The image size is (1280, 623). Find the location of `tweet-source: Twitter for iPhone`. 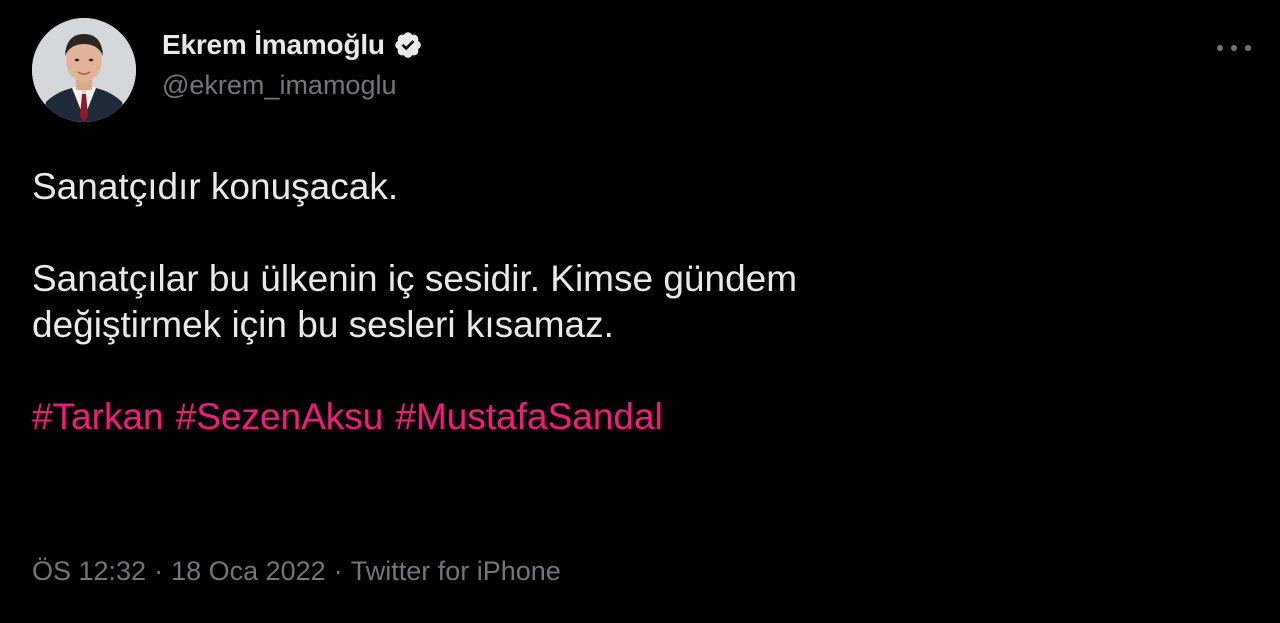

tweet-source: Twitter for iPhone is located at coordinates (456, 571).